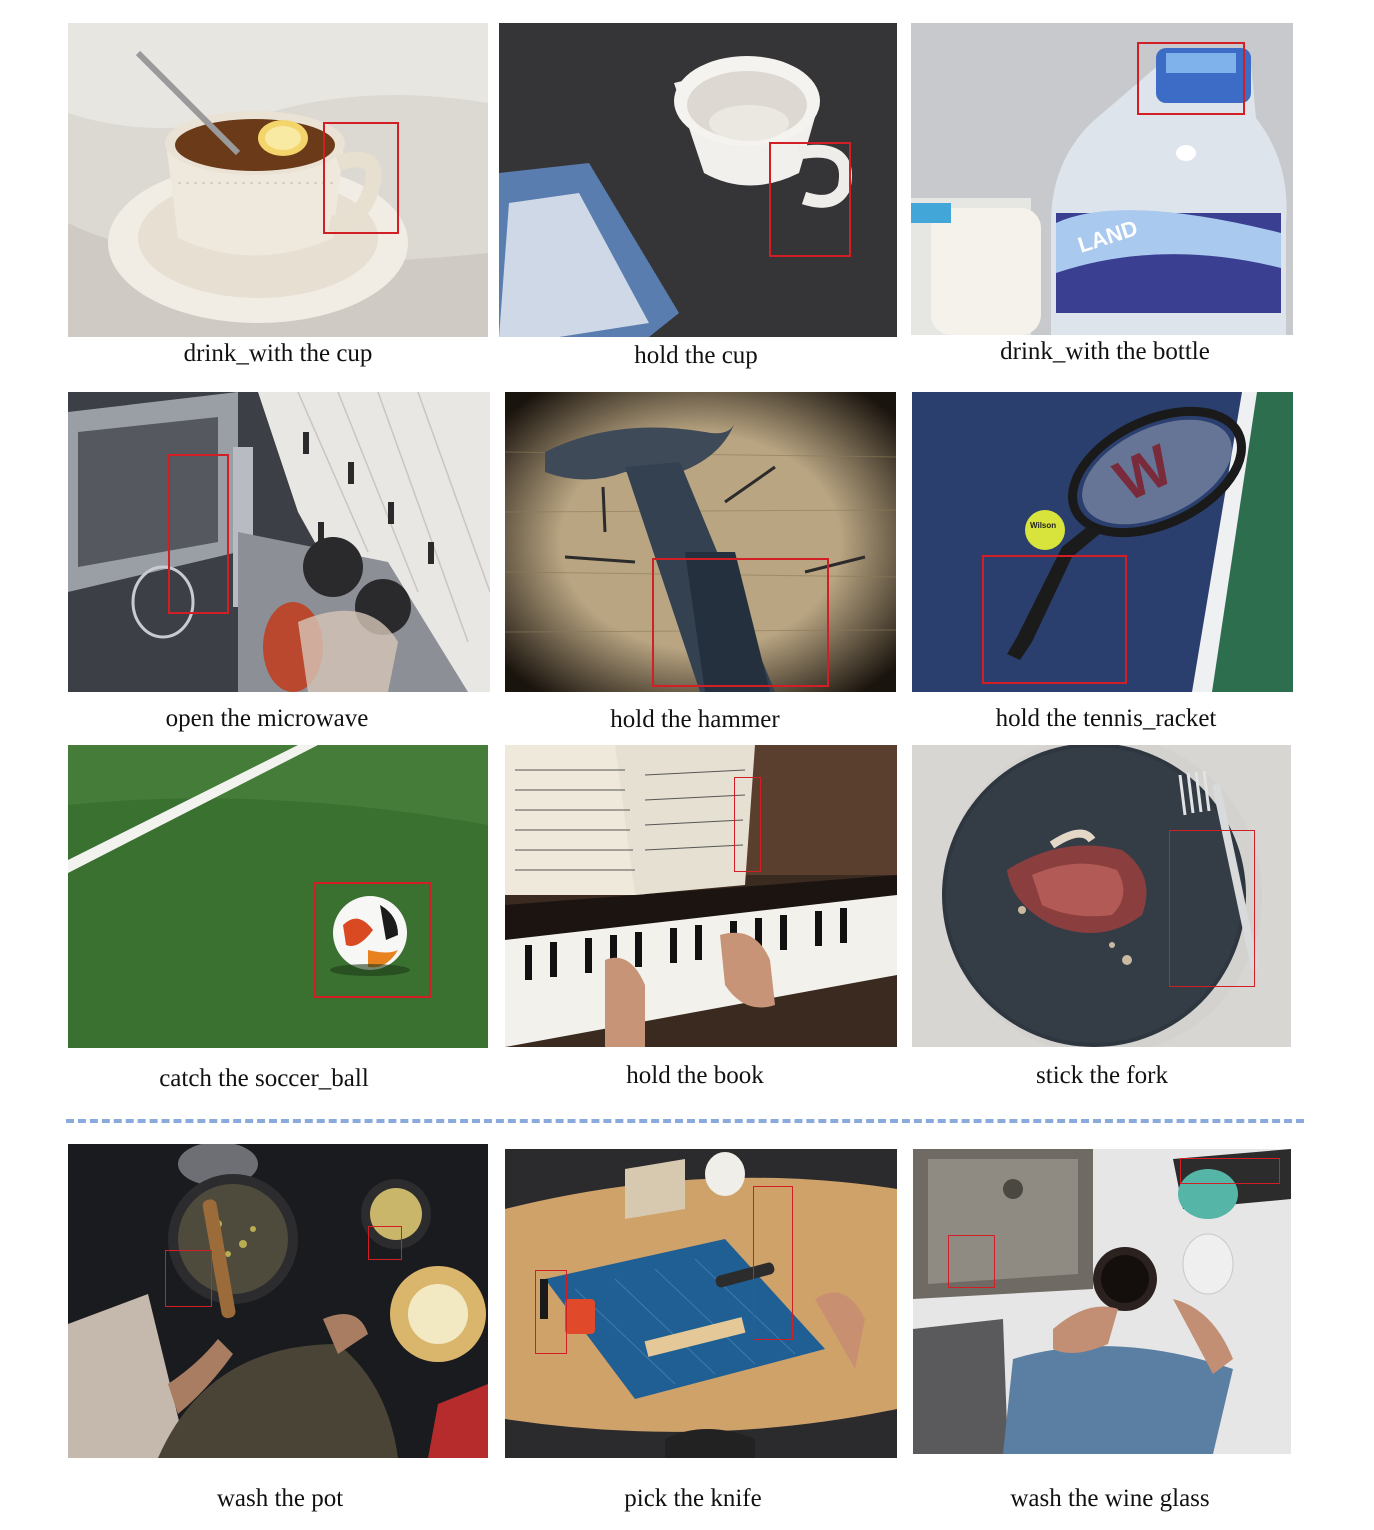  I want to click on bbox-sink, so click(971, 1261).